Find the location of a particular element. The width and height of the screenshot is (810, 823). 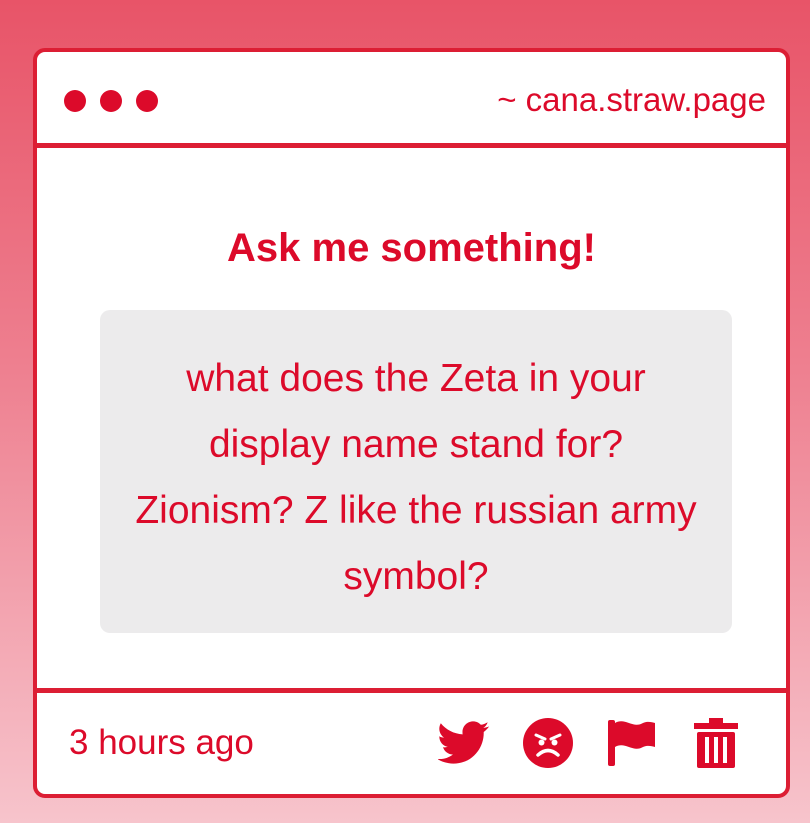

twitter-icon is located at coordinates (464, 742).